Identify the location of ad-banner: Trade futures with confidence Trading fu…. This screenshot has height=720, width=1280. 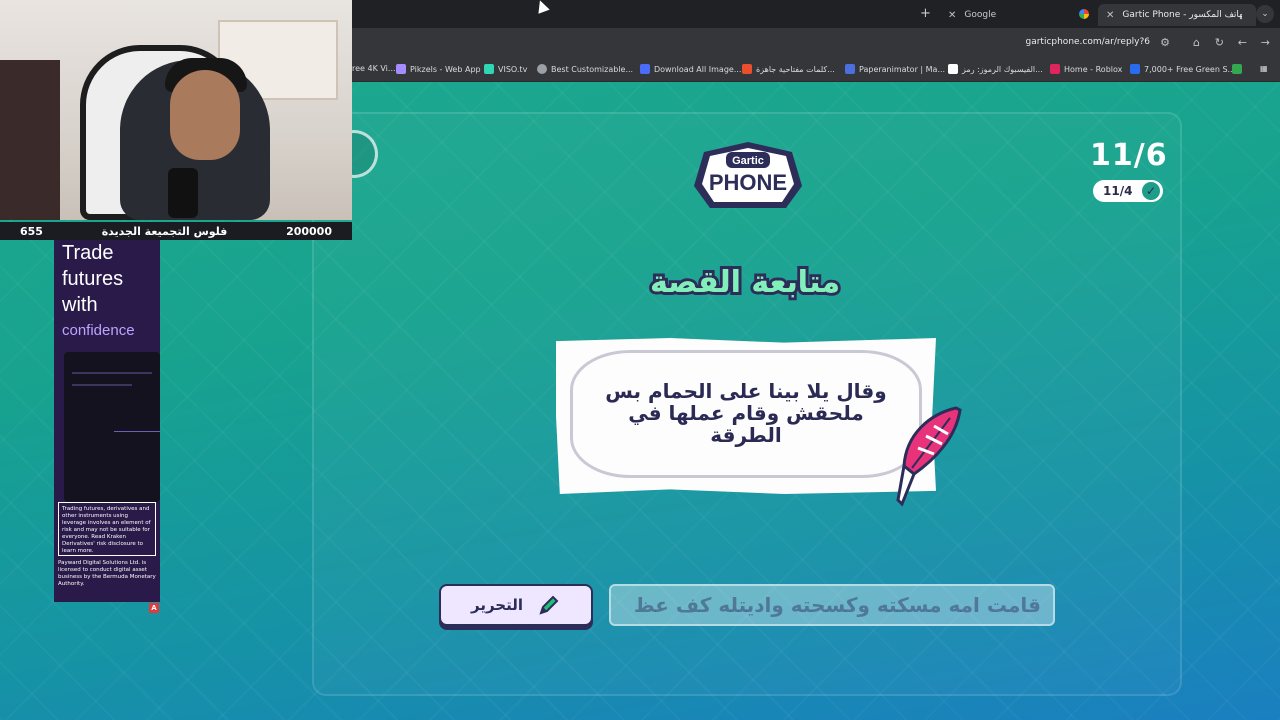
(107, 421).